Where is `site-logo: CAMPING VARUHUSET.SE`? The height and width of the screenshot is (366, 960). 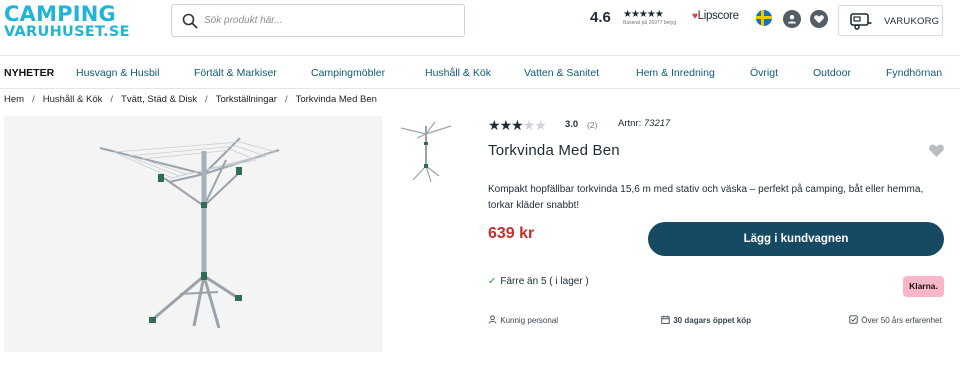
site-logo: CAMPING VARUHUSET.SE is located at coordinates (79, 21).